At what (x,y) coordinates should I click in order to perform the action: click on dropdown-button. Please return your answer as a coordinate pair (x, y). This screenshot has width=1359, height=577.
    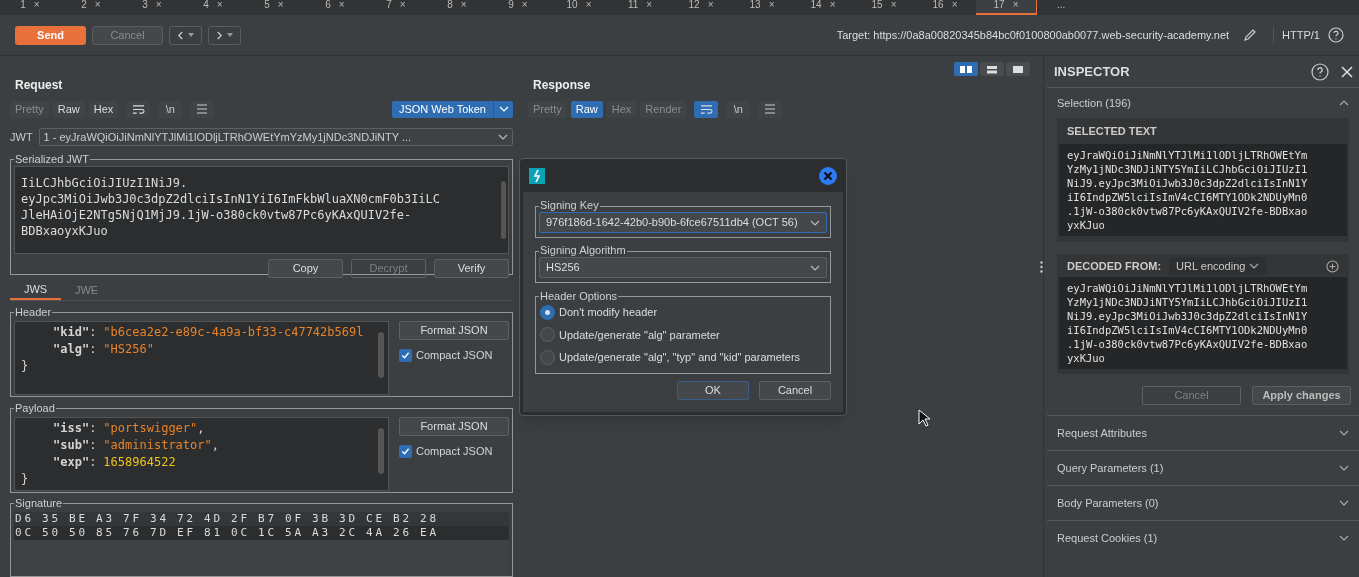
    Looking at the image, I should click on (503, 109).